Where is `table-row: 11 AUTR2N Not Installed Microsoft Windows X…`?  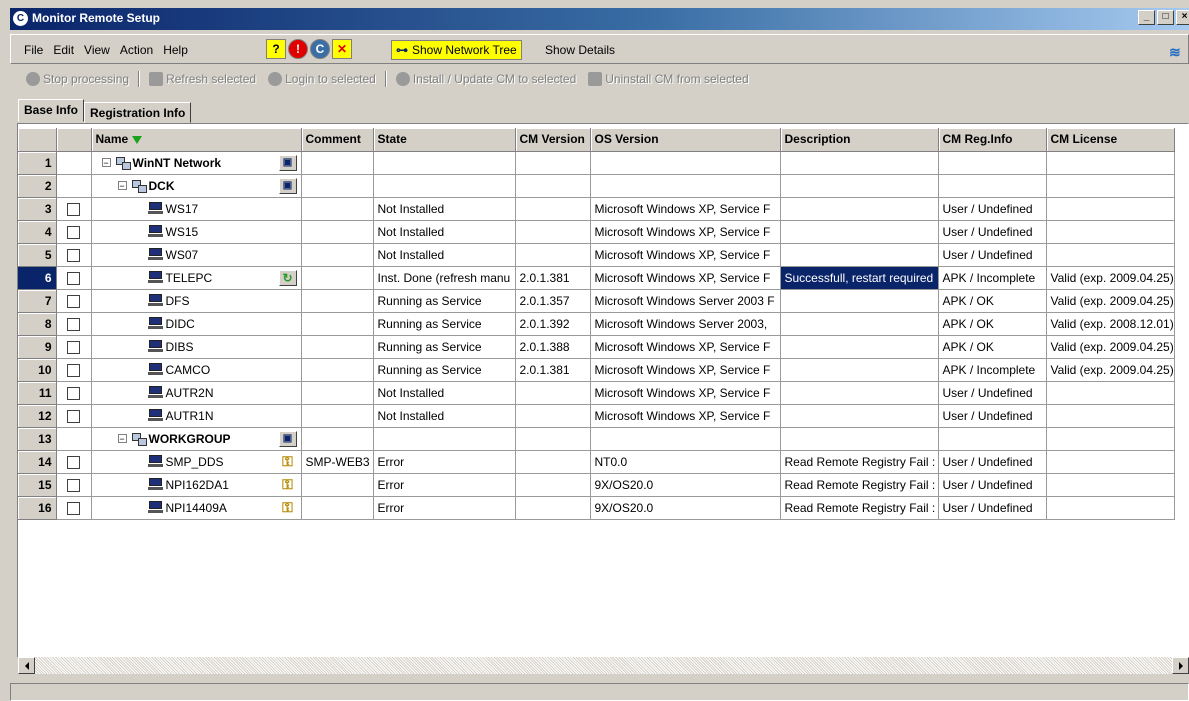 table-row: 11 AUTR2N Not Installed Microsoft Windows X… is located at coordinates (596, 393).